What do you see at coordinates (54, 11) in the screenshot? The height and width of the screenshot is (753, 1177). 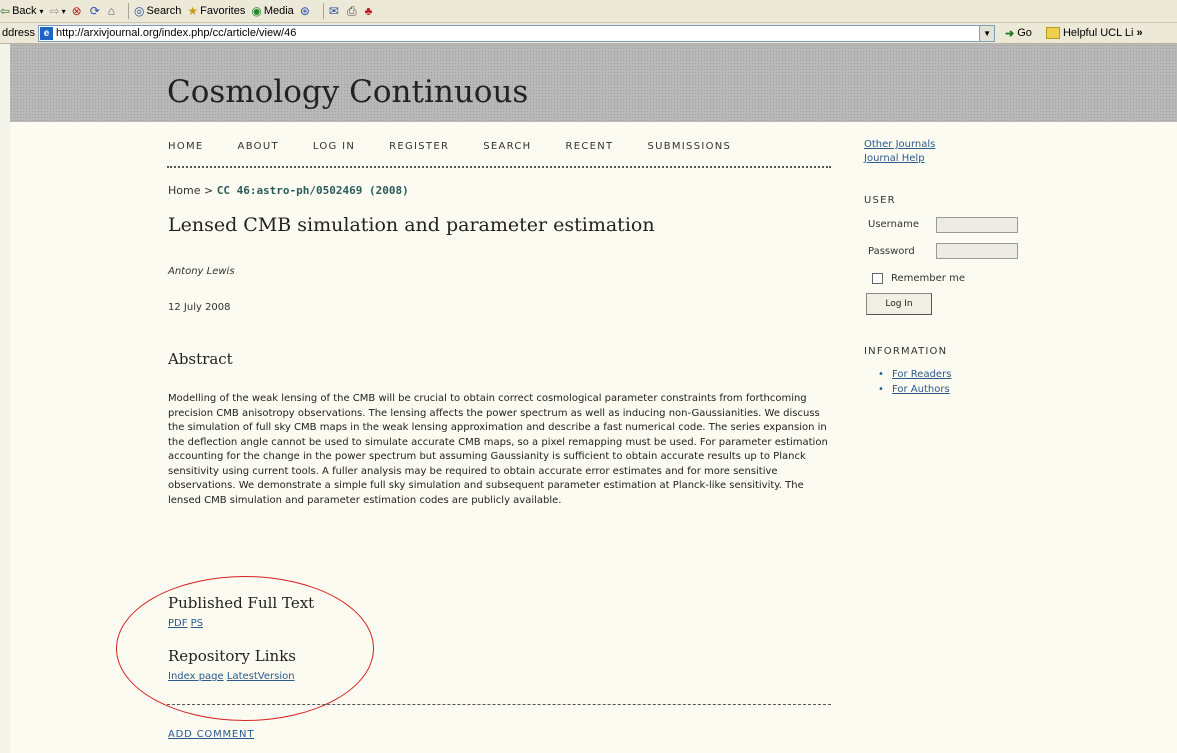 I see `forward-arrow-icon: ⇨` at bounding box center [54, 11].